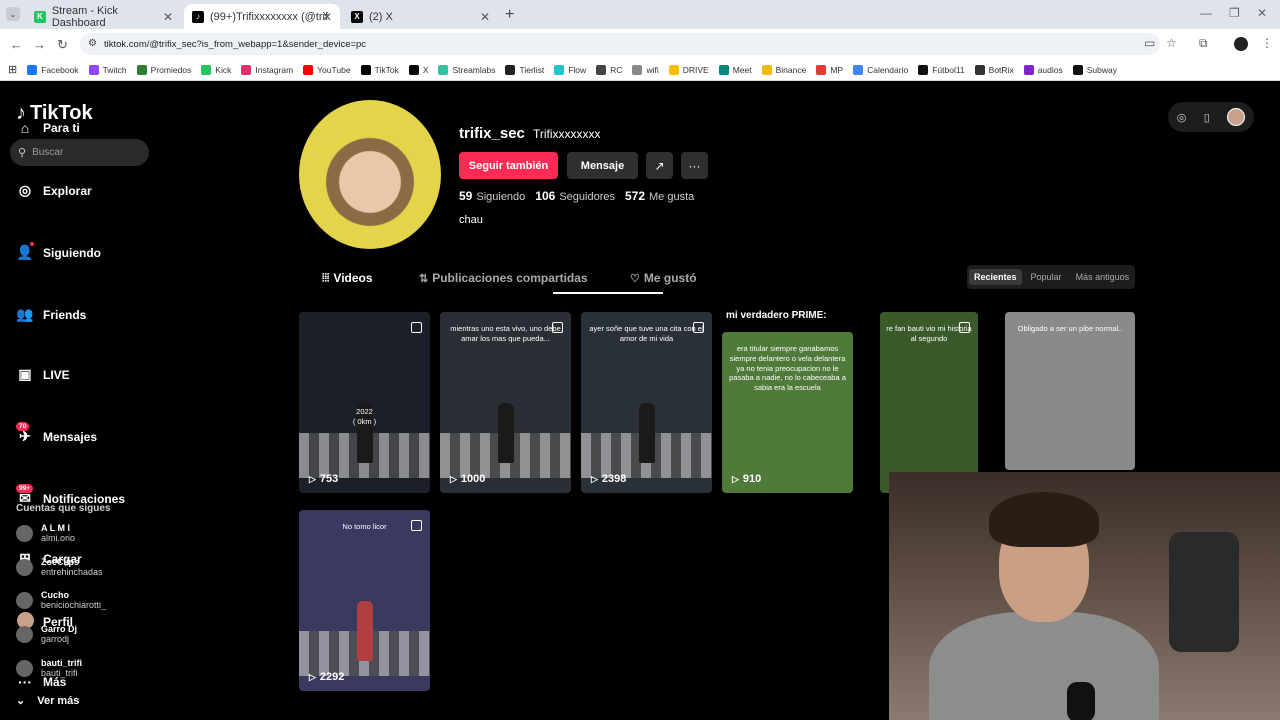 Image resolution: width=1280 pixels, height=720 pixels. Describe the element at coordinates (92, 43) in the screenshot. I see `site-info-icon: ⚙` at that location.